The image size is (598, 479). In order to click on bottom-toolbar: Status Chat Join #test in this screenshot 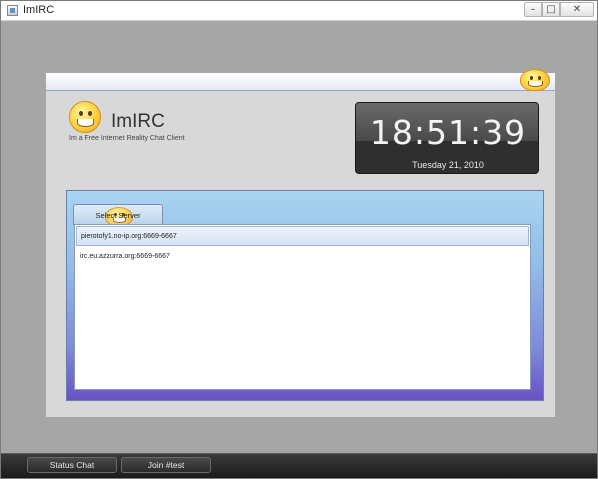, I will do `click(299, 465)`.